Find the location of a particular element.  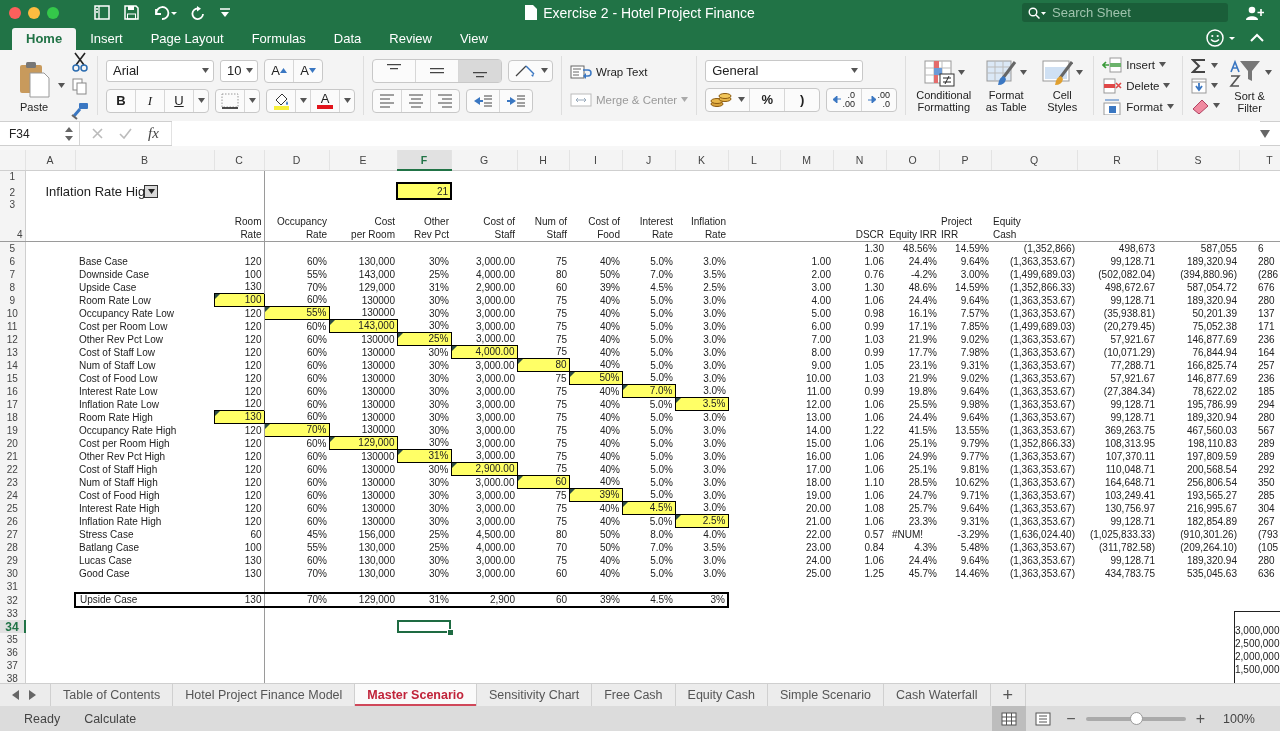

slider-thumb is located at coordinates (1136, 718).